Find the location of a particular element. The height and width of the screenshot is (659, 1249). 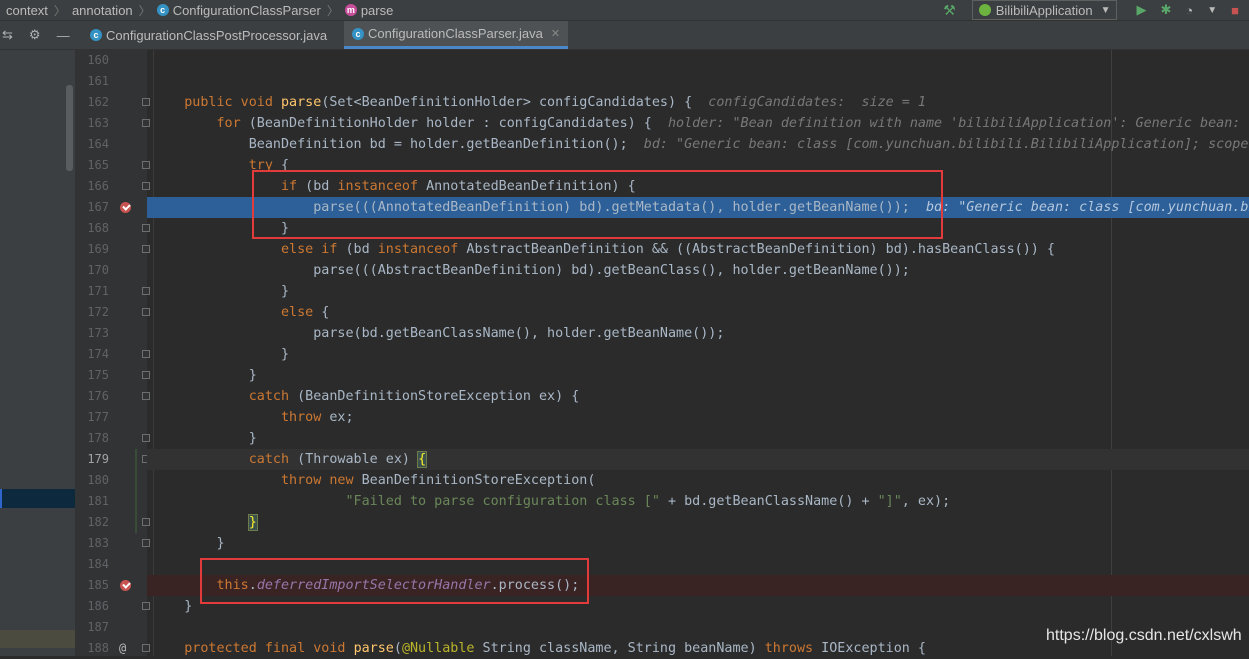

collapse-icon: ⇆ is located at coordinates (7, 35).